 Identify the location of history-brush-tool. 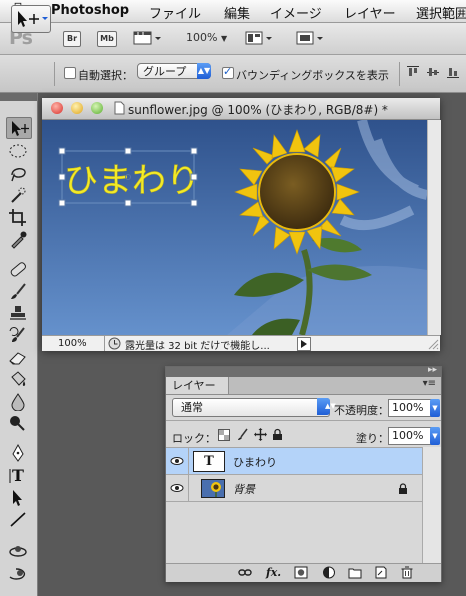
(18, 335).